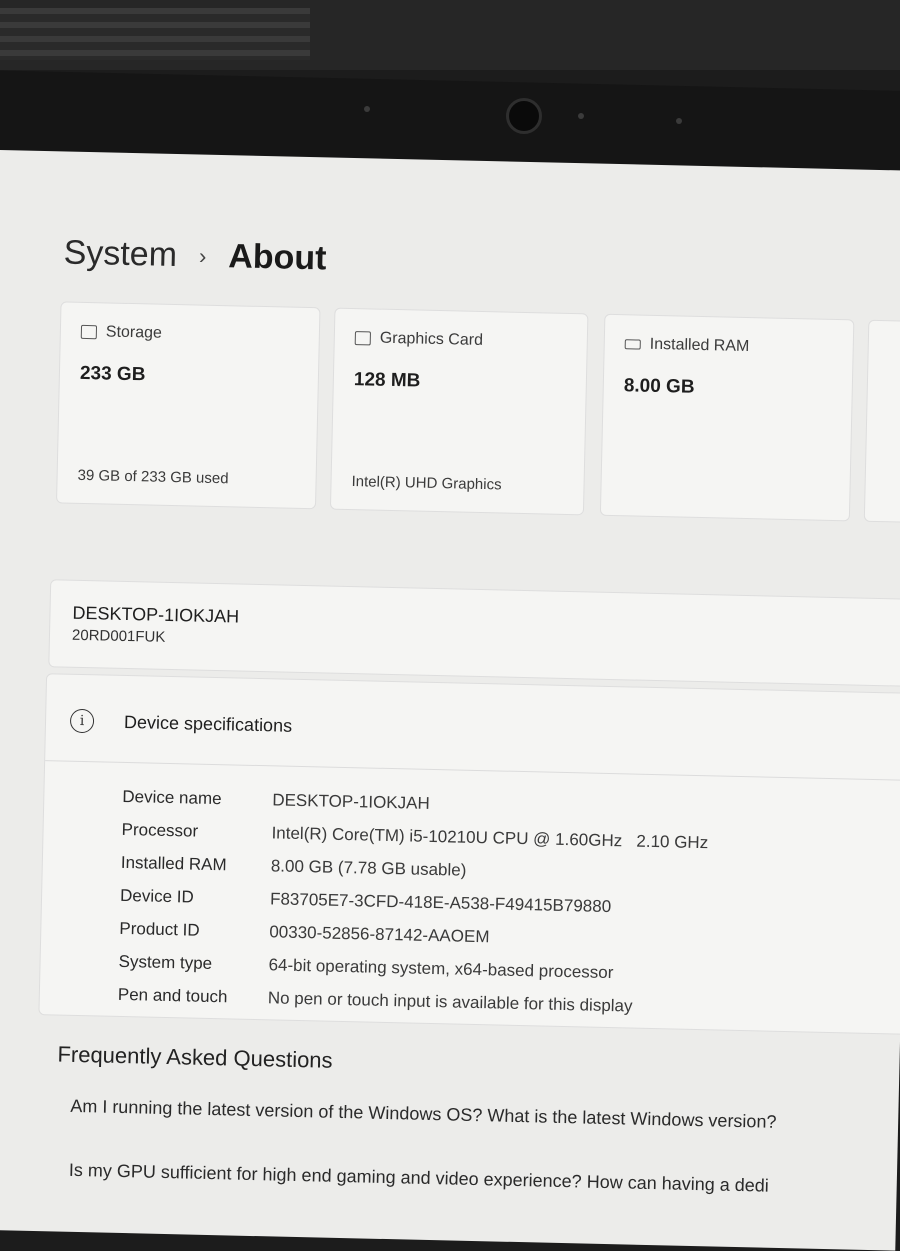  Describe the element at coordinates (659, 386) in the screenshot. I see `ram-value: 8.00 GB` at that location.